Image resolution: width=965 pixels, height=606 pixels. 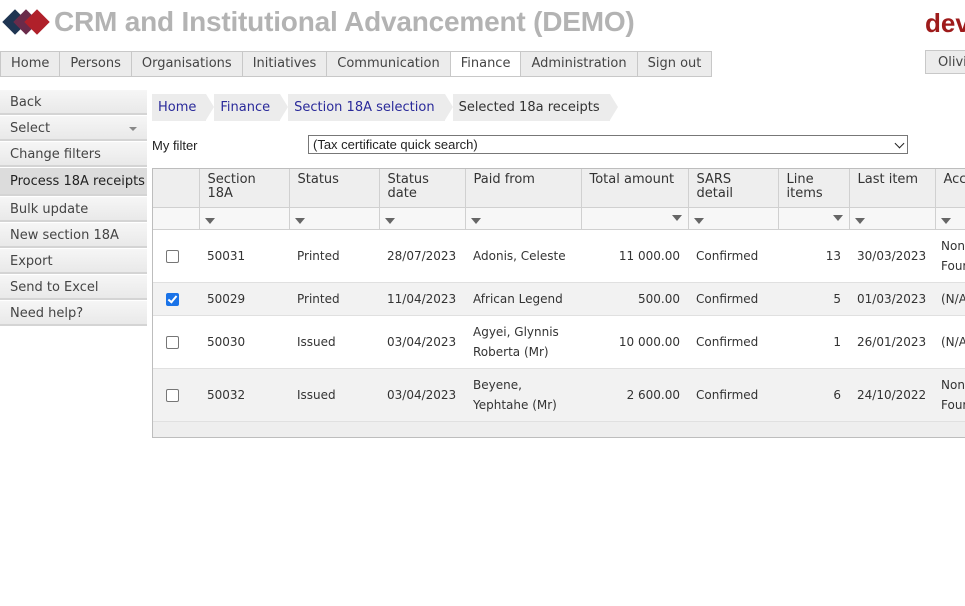 I want to click on sidebar-item-change-filters: Change filters, so click(x=73, y=154).